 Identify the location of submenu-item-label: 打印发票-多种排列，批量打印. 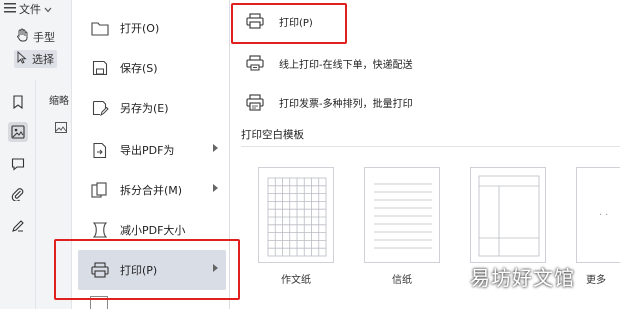
(346, 104).